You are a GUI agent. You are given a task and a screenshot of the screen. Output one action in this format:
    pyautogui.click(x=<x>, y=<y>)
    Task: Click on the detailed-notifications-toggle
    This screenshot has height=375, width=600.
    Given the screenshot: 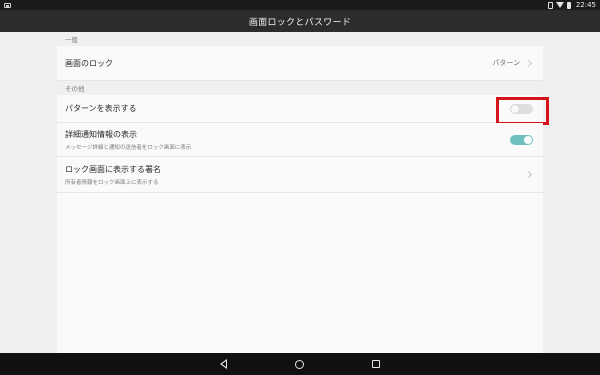 What is the action you would take?
    pyautogui.click(x=521, y=139)
    